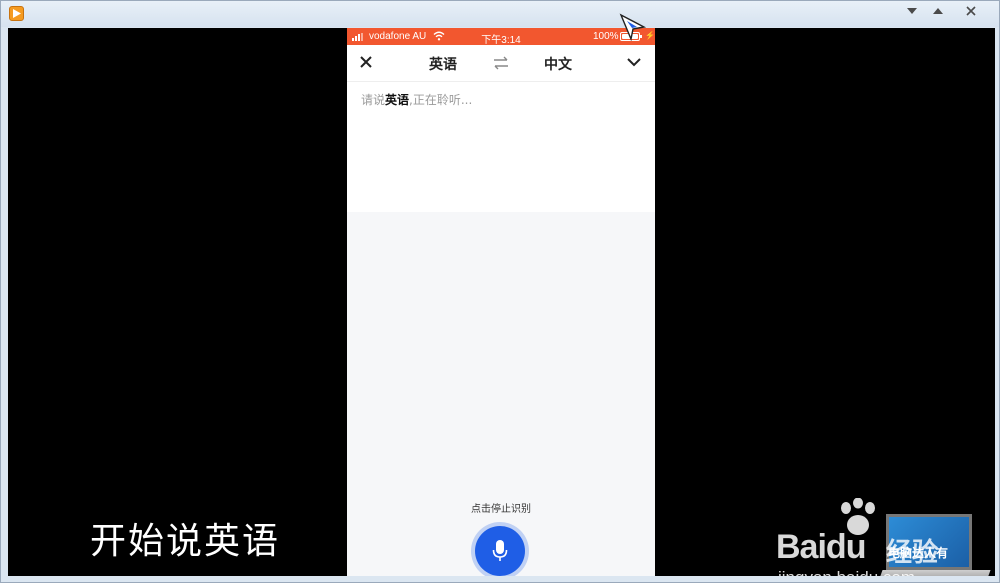  I want to click on swap-icon, so click(501, 63).